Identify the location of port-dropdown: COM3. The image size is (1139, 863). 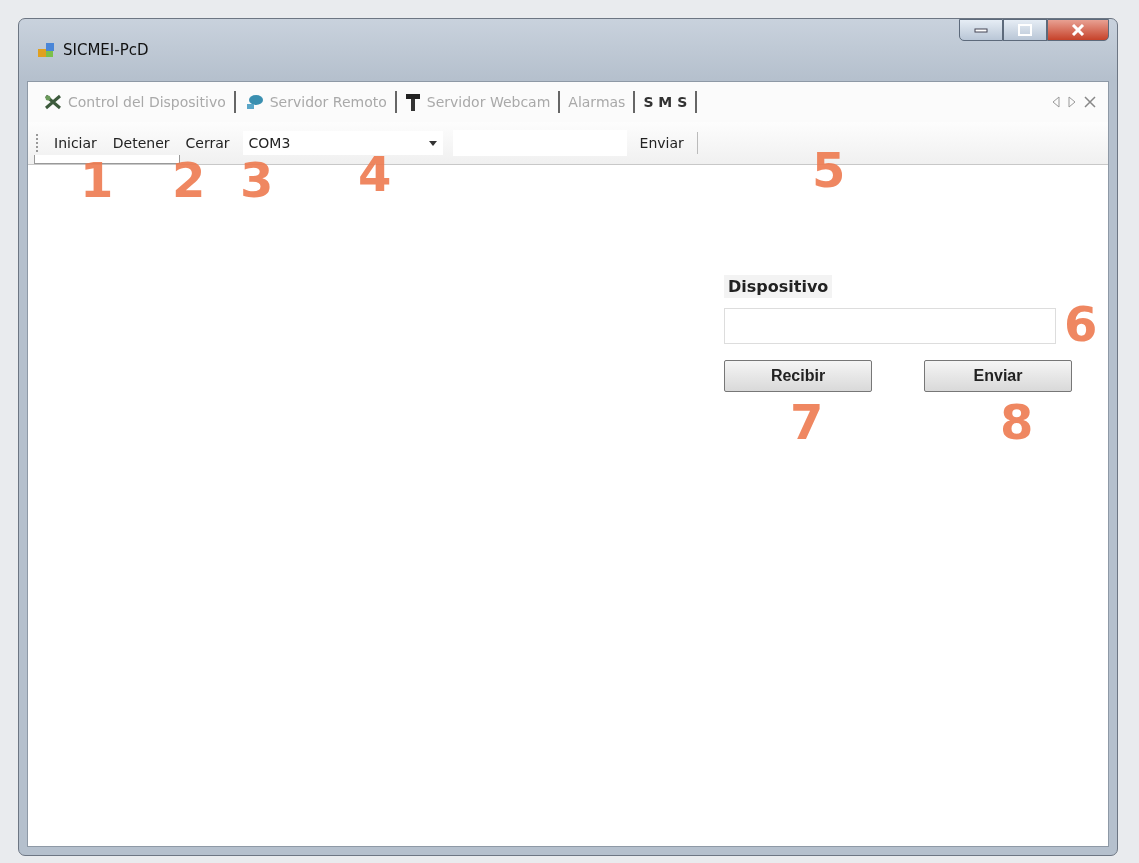
(342, 143).